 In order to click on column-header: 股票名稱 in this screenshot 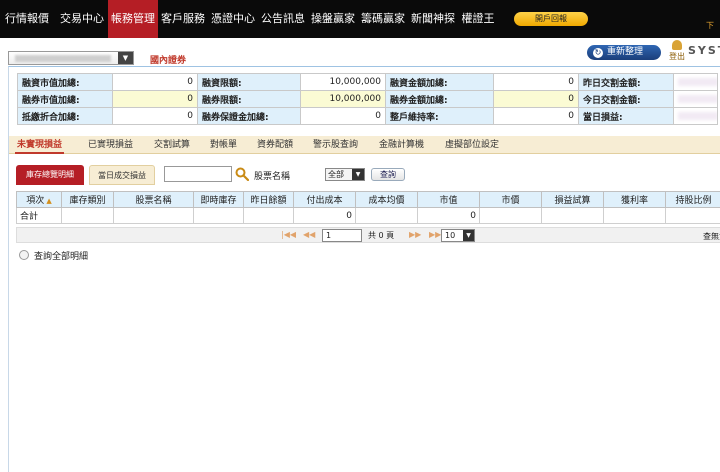, I will do `click(153, 199)`.